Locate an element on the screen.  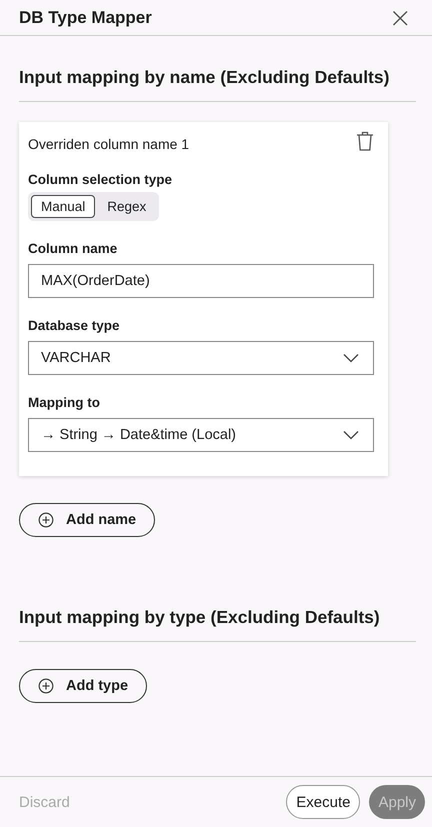
close-button: × is located at coordinates (400, 18).